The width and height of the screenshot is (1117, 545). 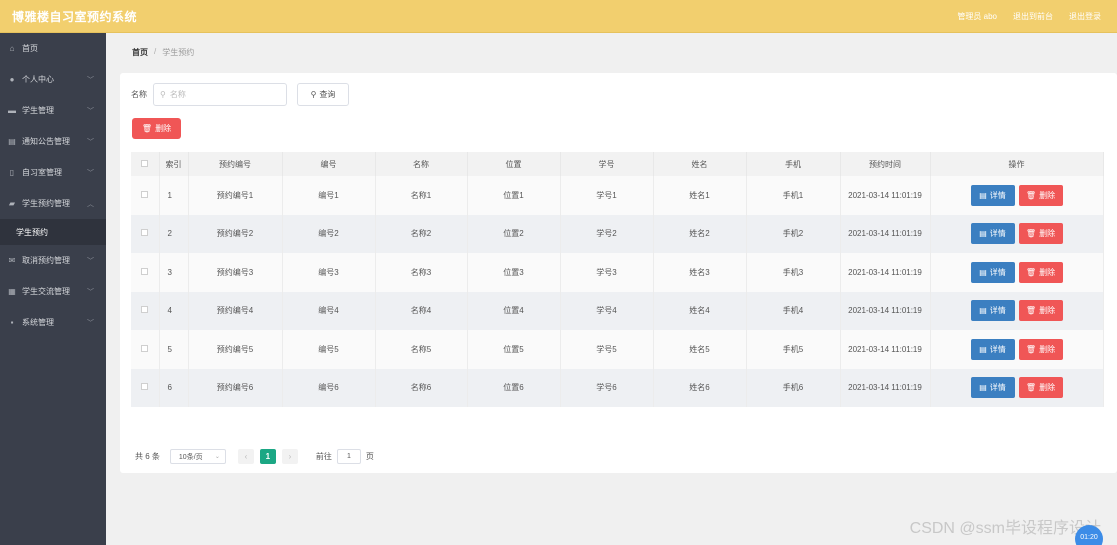 I want to click on sidebar-item-label: 系统管理, so click(x=38, y=322).